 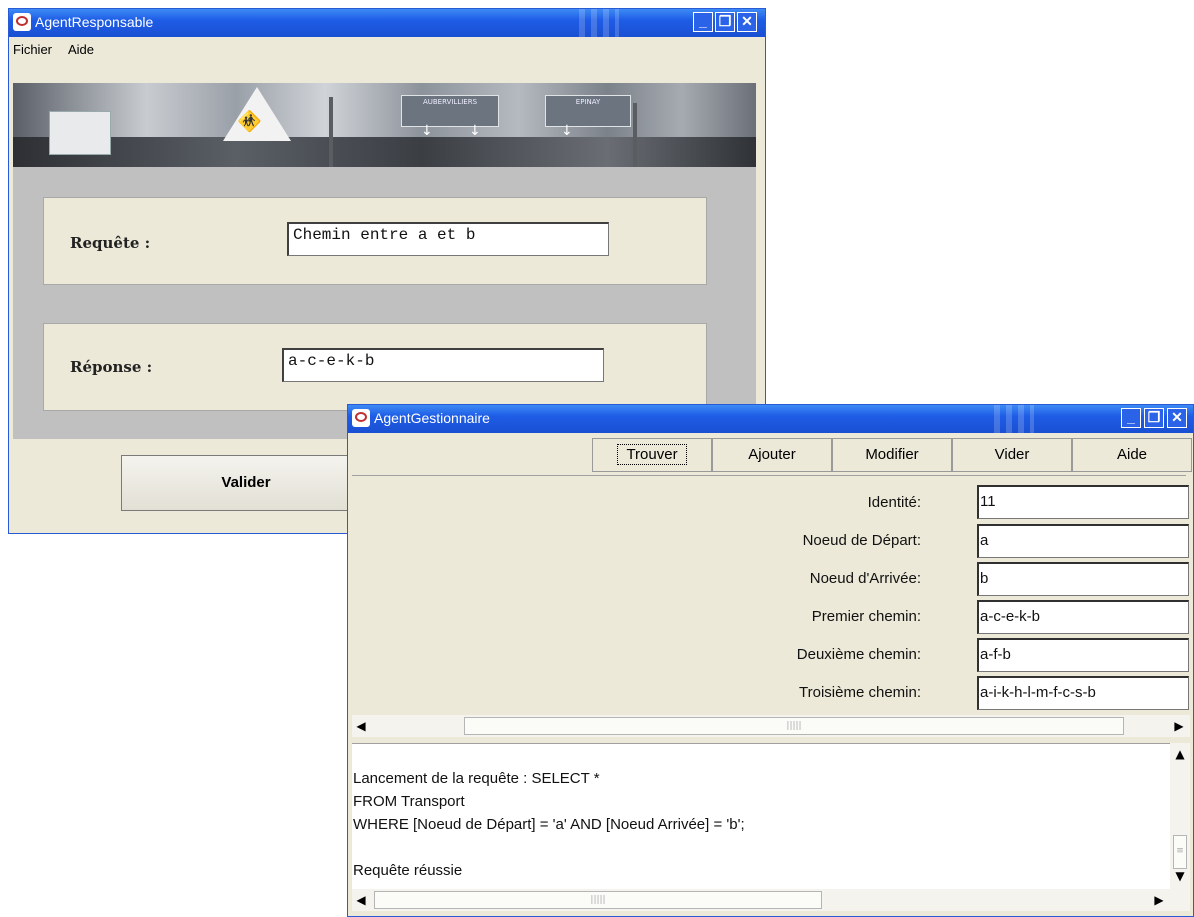 I want to click on deuxieme-chemin-field: a-f-b, so click(x=1083, y=655).